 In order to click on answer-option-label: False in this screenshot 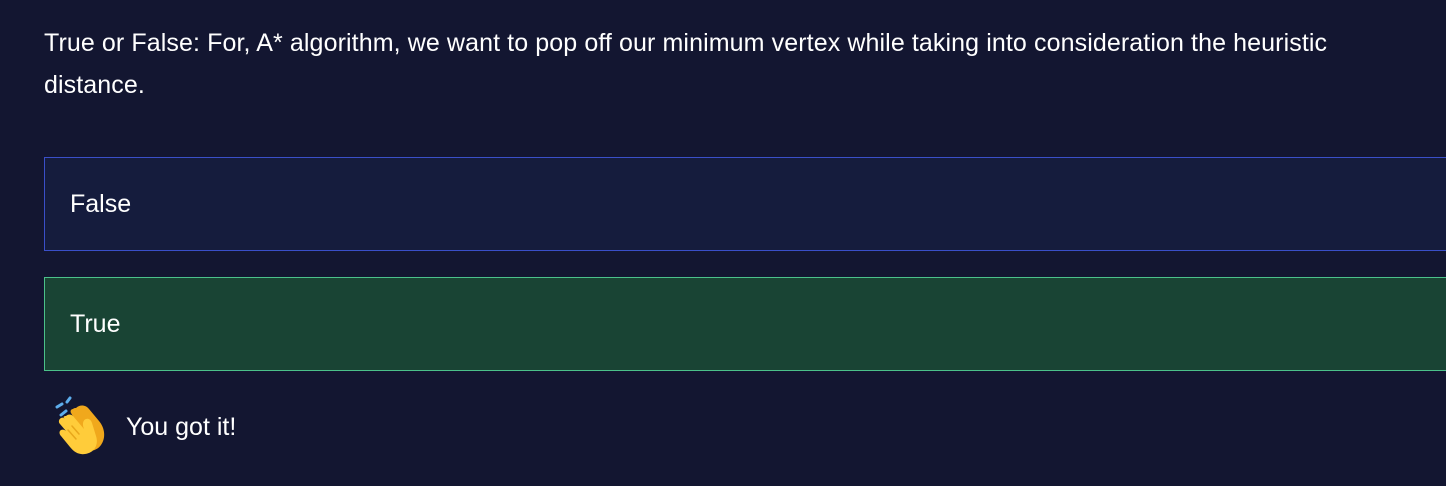, I will do `click(101, 203)`.